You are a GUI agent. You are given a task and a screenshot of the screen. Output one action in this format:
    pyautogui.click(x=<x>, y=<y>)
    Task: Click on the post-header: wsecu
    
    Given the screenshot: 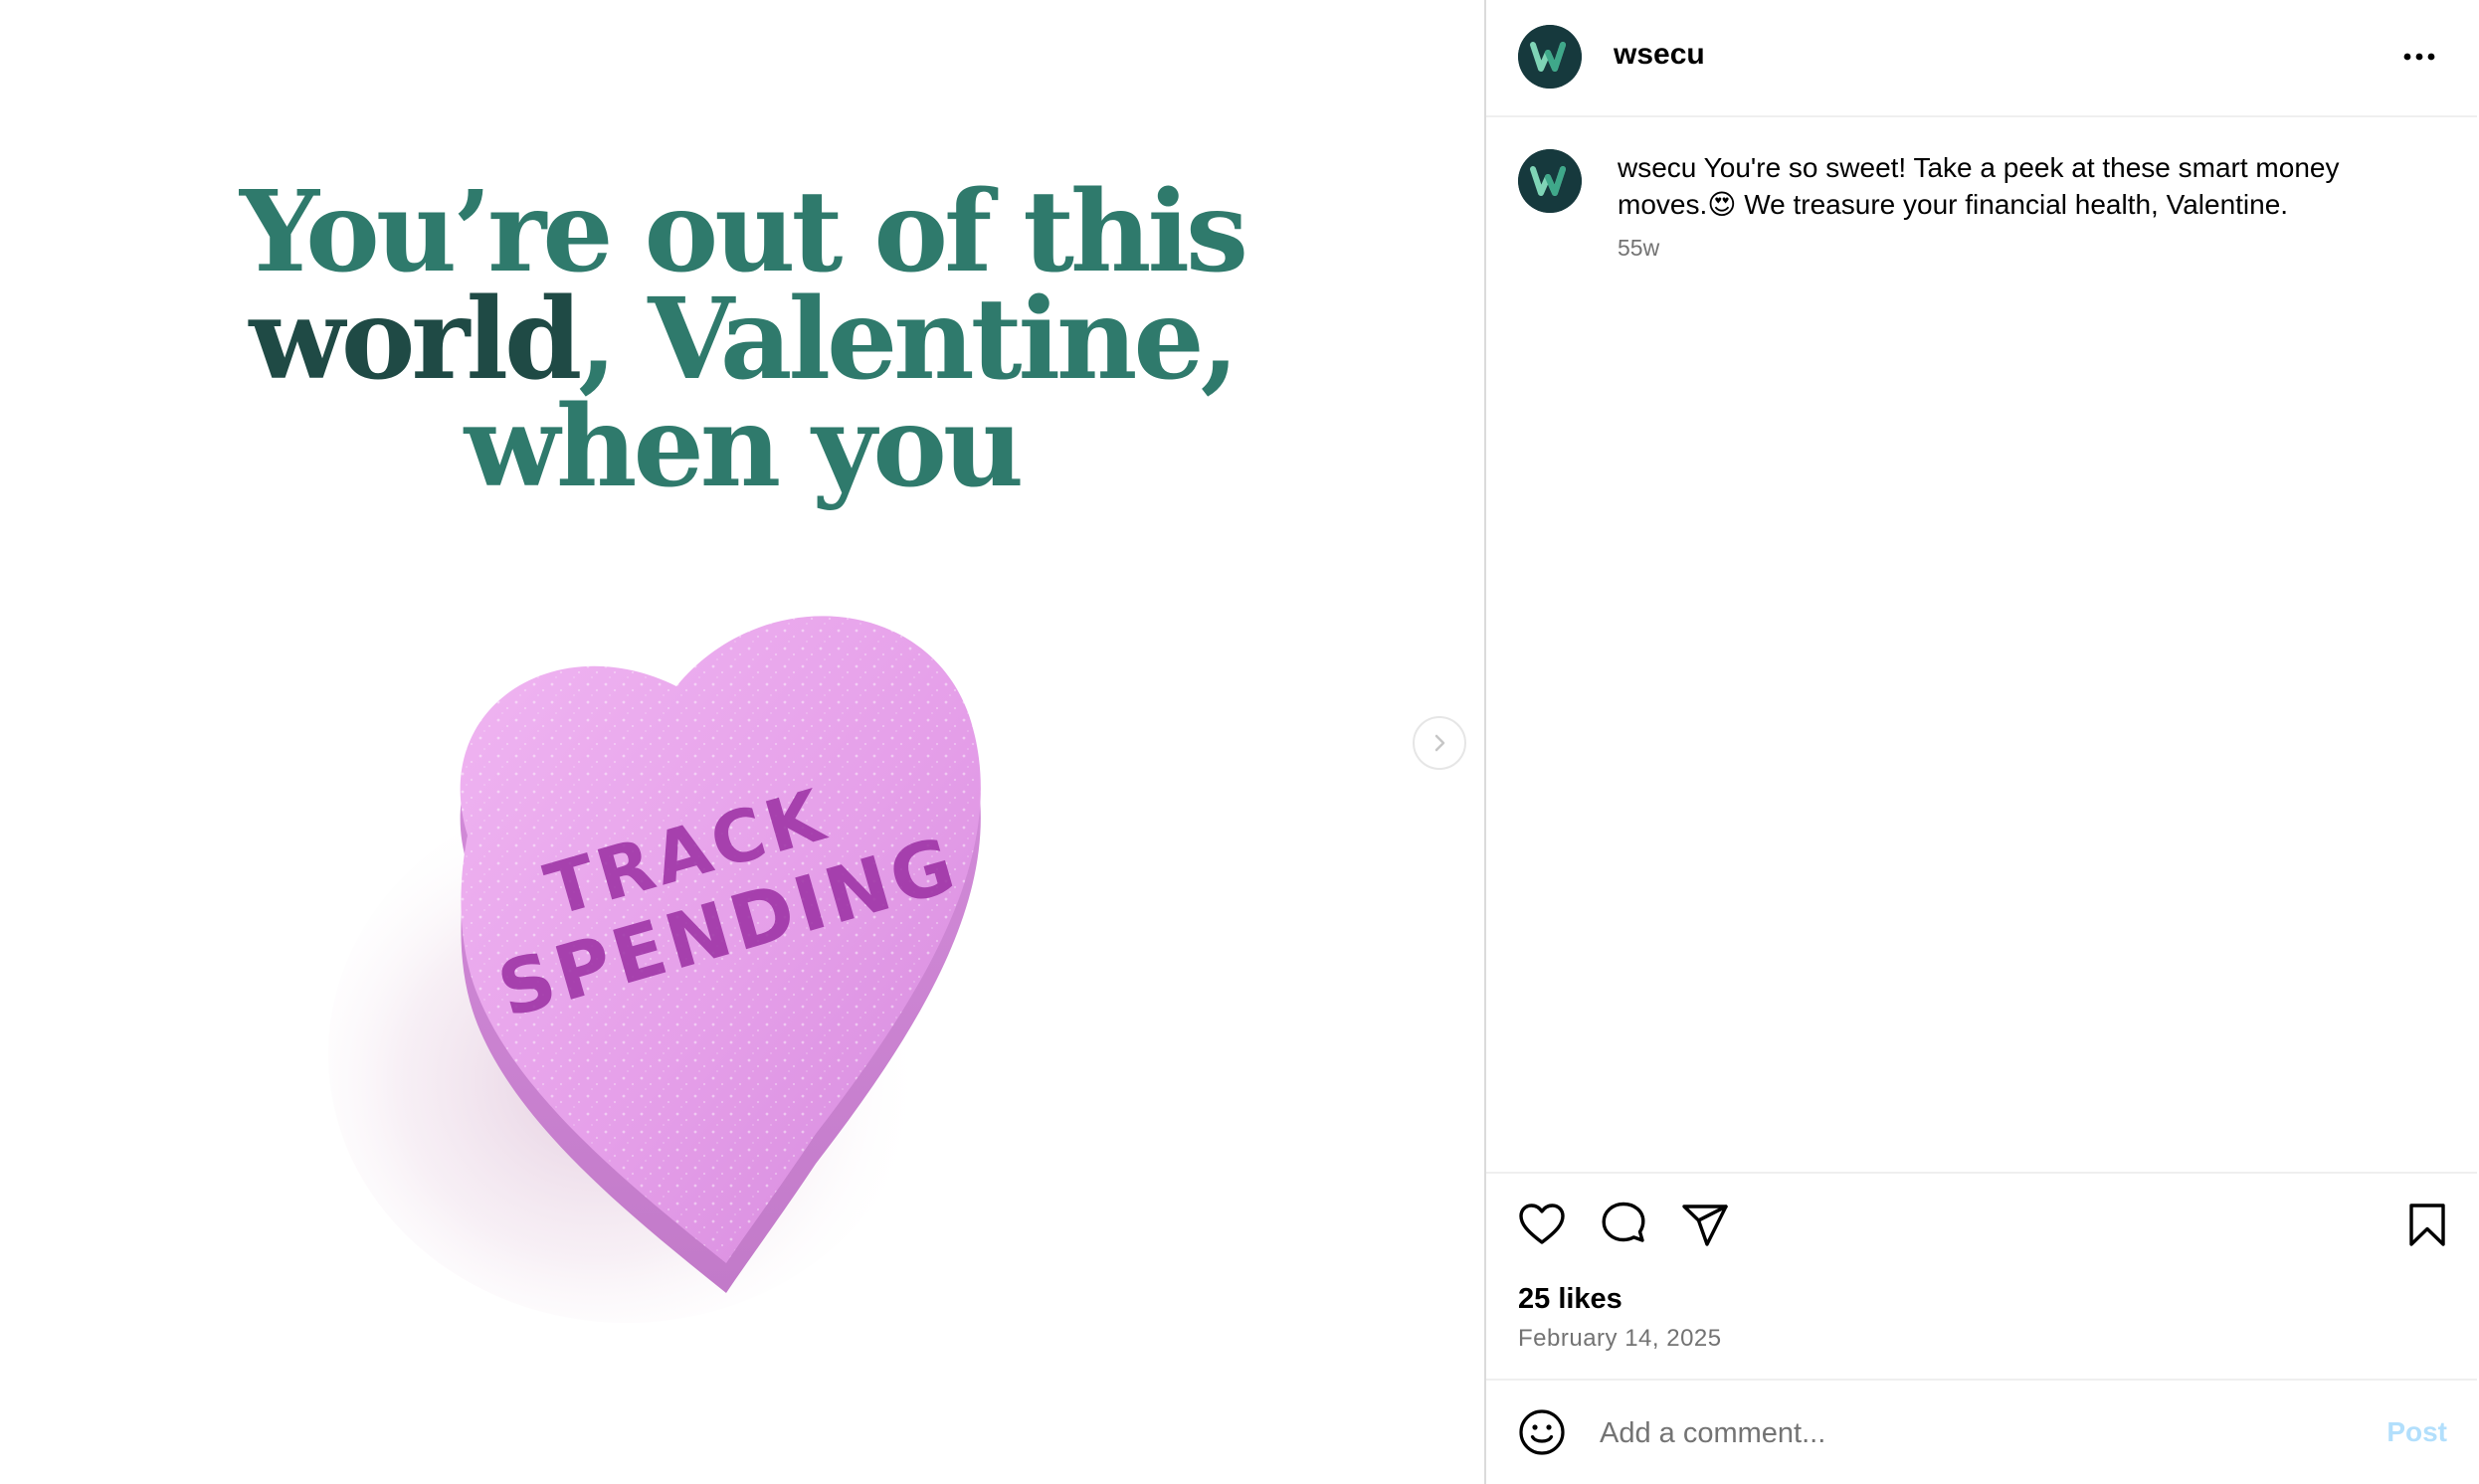 What is the action you would take?
    pyautogui.click(x=1981, y=59)
    